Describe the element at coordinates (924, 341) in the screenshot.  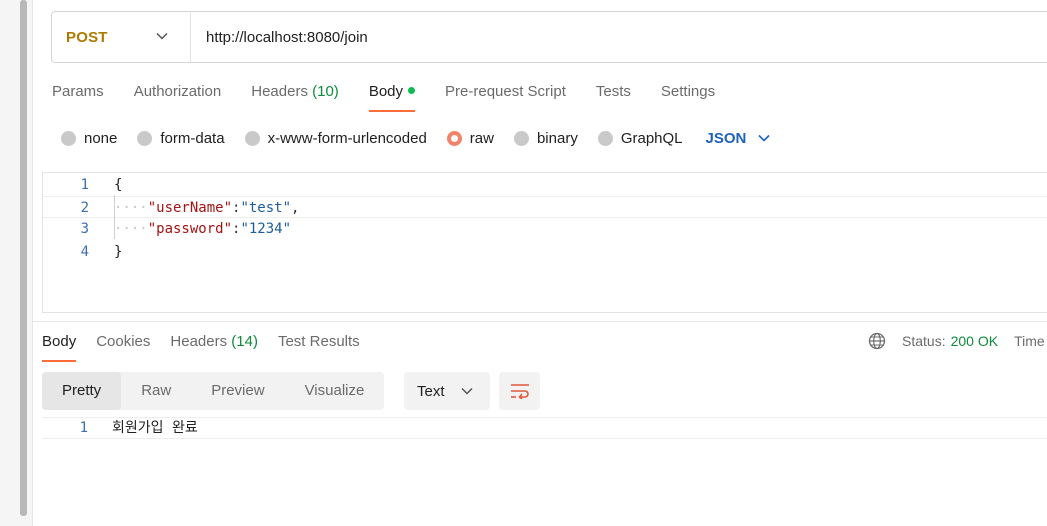
I see `status-label: Status:` at that location.